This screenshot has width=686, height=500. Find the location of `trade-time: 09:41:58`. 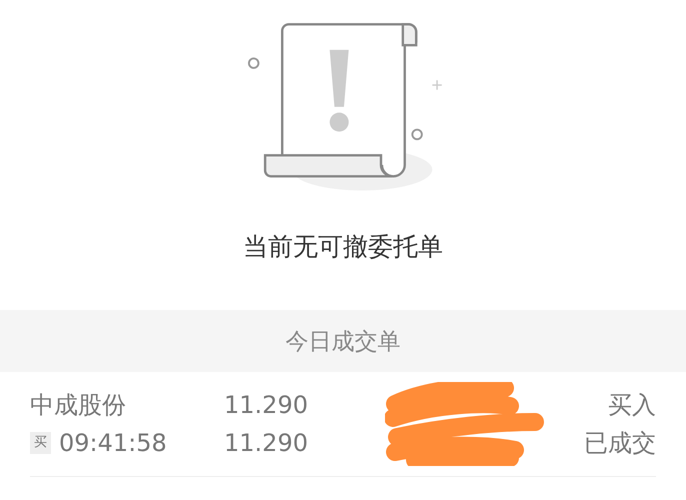

trade-time: 09:41:58 is located at coordinates (113, 443).